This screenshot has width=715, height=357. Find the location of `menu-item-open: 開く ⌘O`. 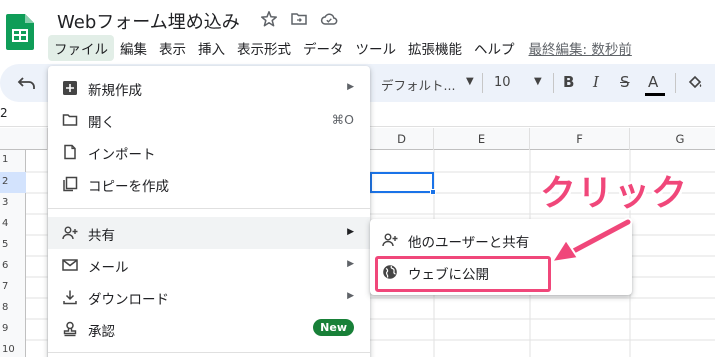

menu-item-open: 開く ⌘O is located at coordinates (209, 120).